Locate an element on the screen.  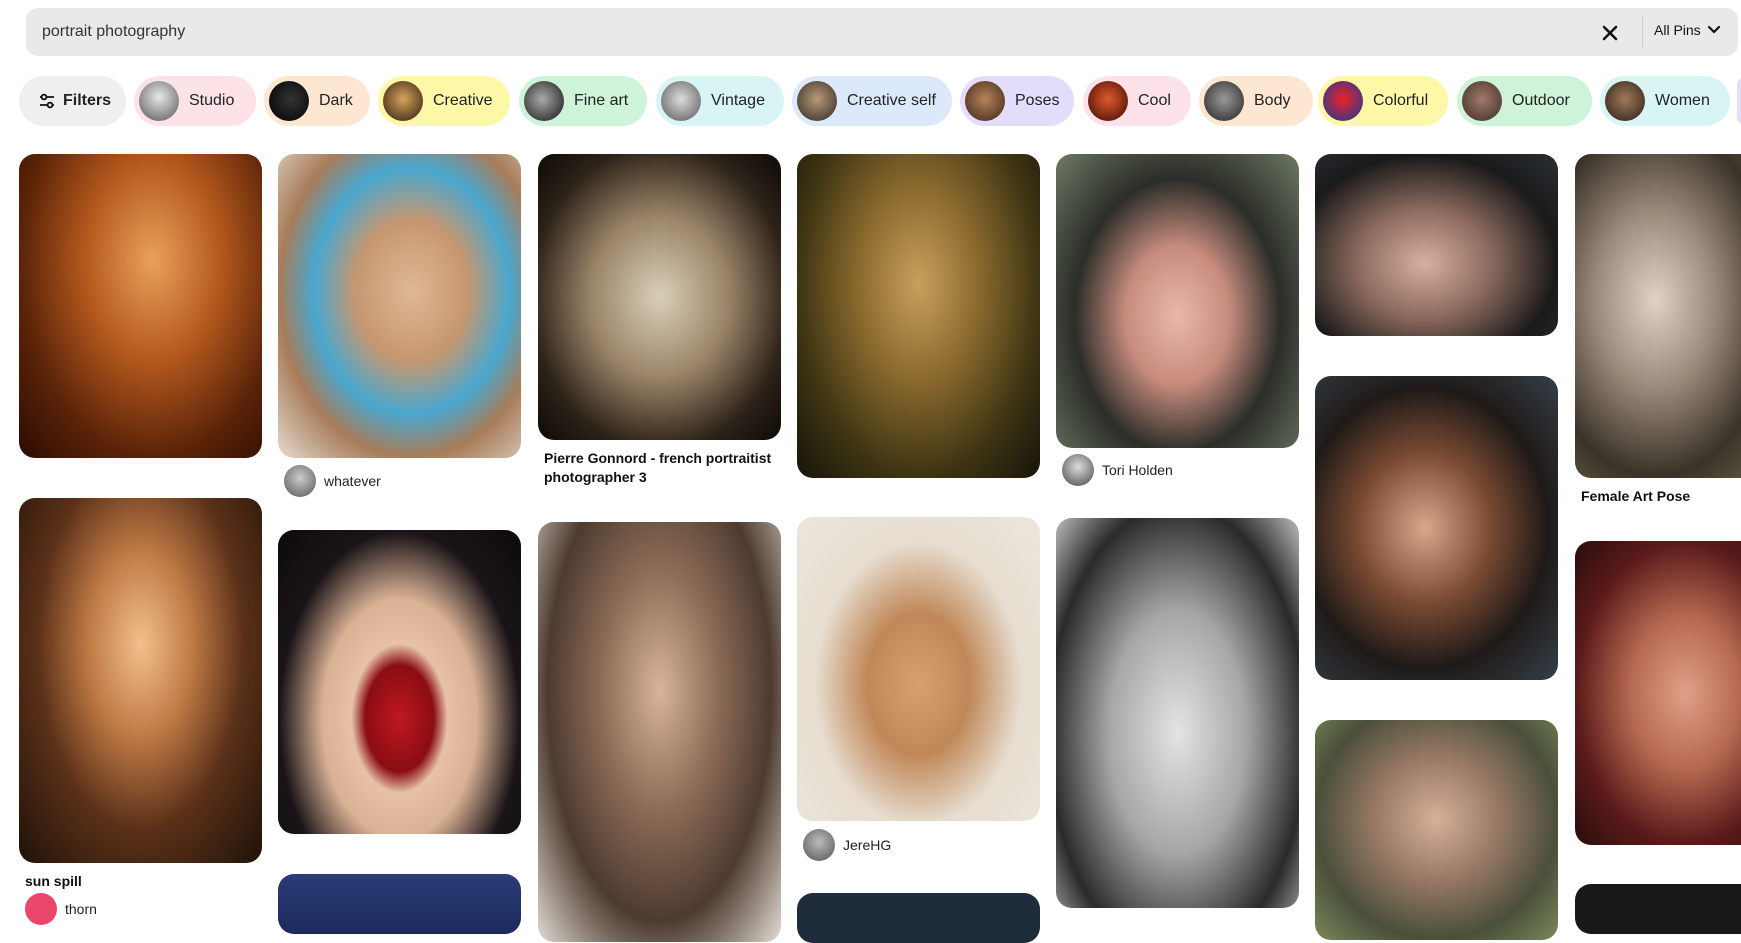
search-divider is located at coordinates (1642, 32).